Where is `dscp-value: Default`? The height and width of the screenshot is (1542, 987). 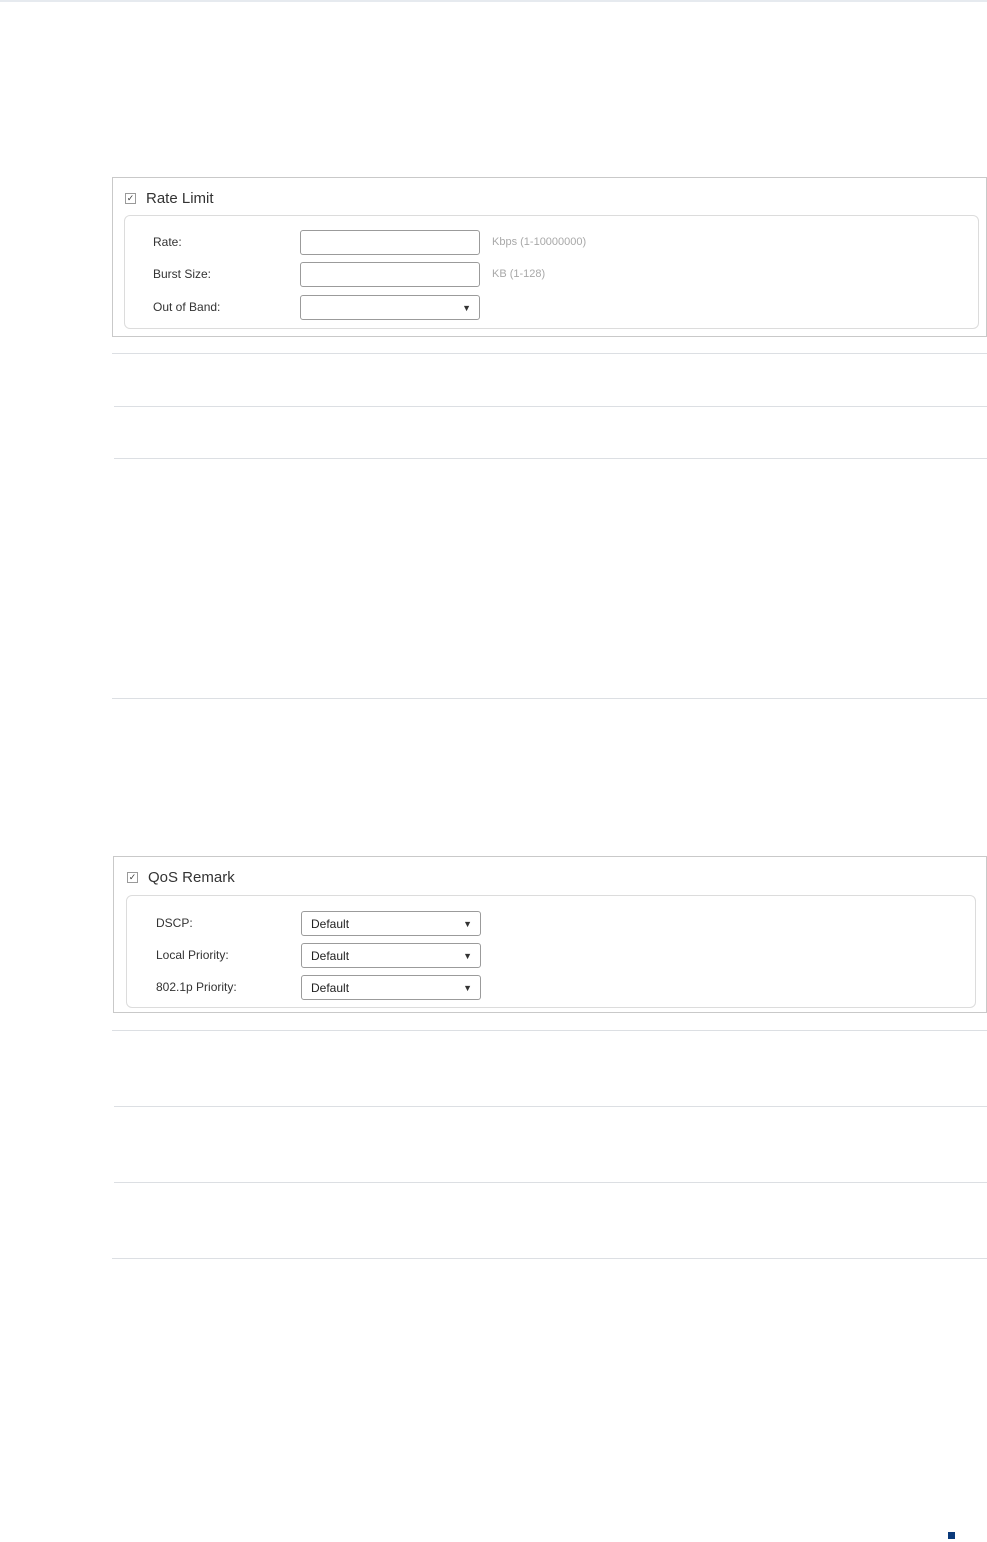 dscp-value: Default is located at coordinates (330, 923).